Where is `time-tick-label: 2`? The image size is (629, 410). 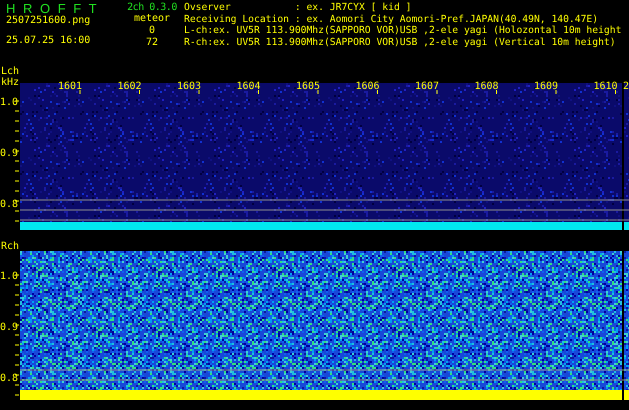 time-tick-label: 2 is located at coordinates (626, 86).